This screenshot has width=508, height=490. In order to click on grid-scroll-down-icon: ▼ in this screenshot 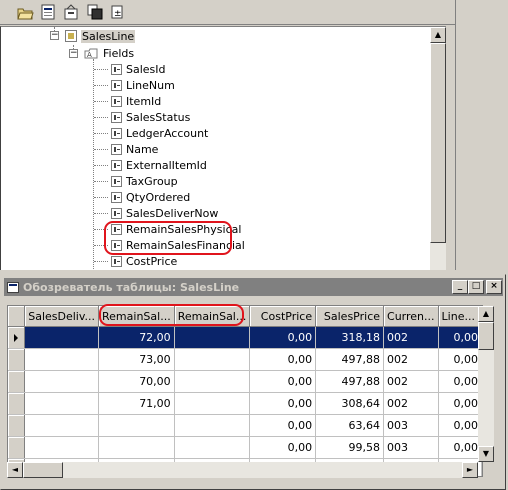, I will do `click(486, 454)`.